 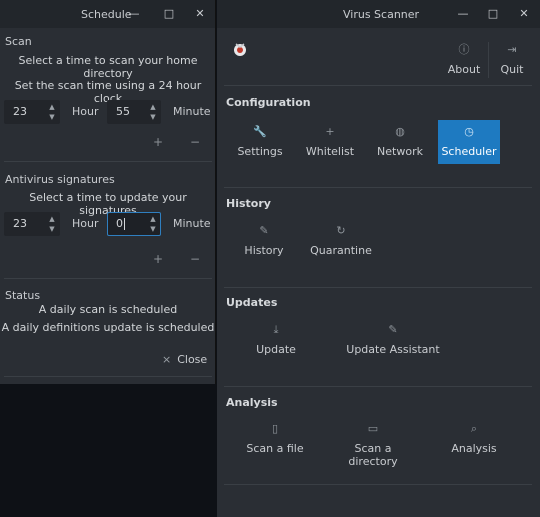 I want to click on scan-section-title: Scan, so click(x=18, y=41).